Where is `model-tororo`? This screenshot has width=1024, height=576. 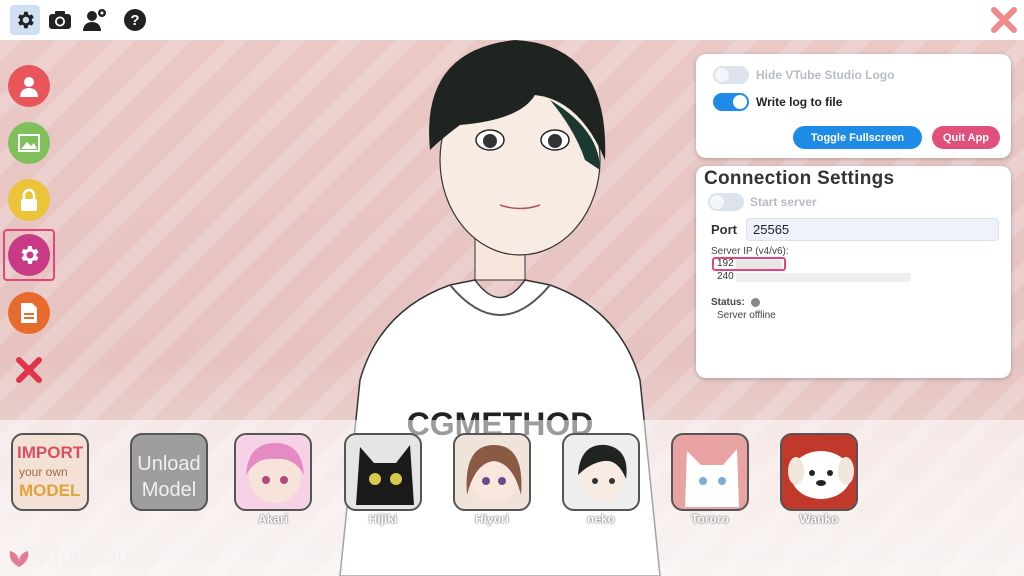 model-tororo is located at coordinates (710, 472).